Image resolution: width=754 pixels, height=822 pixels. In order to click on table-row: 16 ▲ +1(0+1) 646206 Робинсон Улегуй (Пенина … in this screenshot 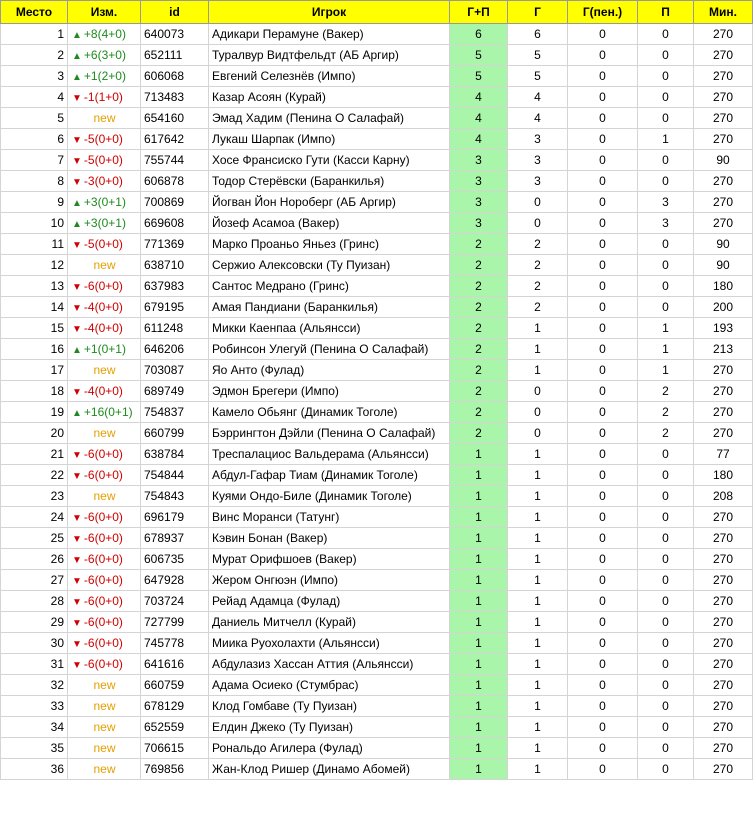, I will do `click(376, 349)`.